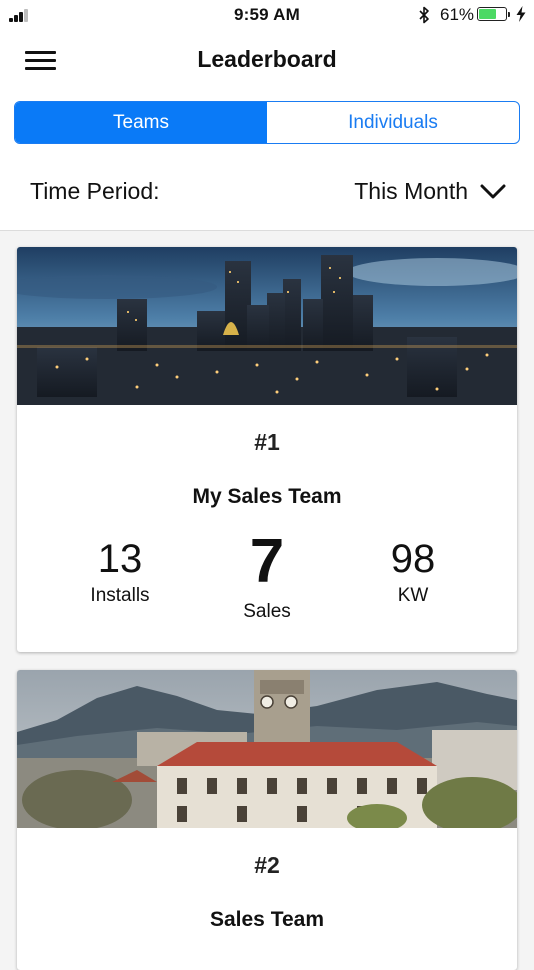  What do you see at coordinates (424, 15) in the screenshot?
I see `bluetooth-icon` at bounding box center [424, 15].